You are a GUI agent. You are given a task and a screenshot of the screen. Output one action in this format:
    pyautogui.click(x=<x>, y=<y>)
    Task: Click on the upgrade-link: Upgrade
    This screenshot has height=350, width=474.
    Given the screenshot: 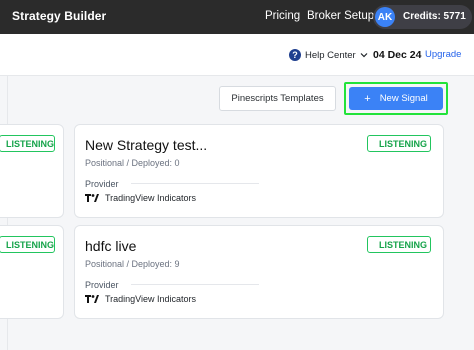 What is the action you would take?
    pyautogui.click(x=443, y=54)
    